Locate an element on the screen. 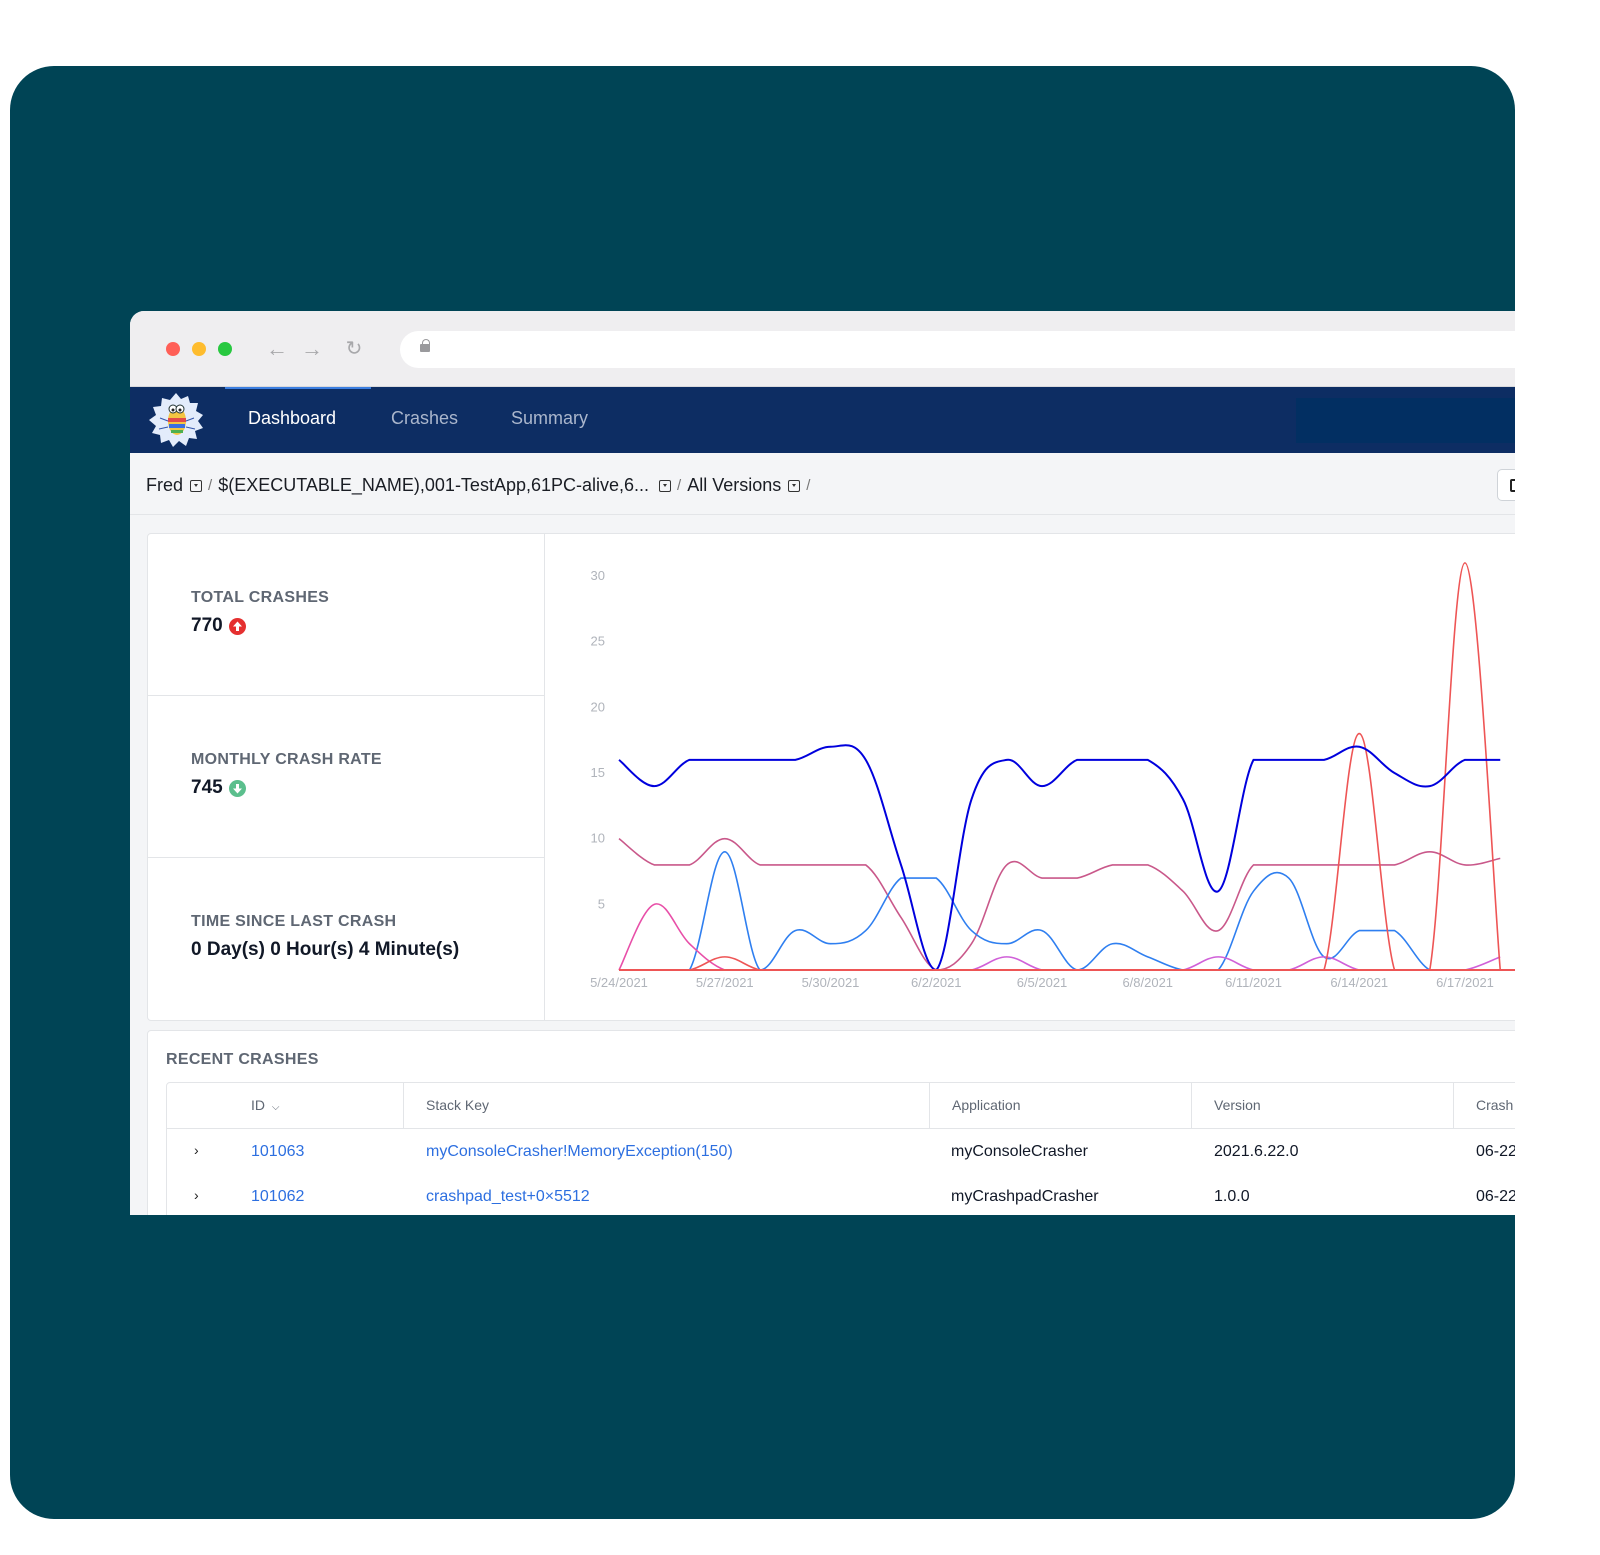  series-pink-line is located at coordinates (1059, 937).